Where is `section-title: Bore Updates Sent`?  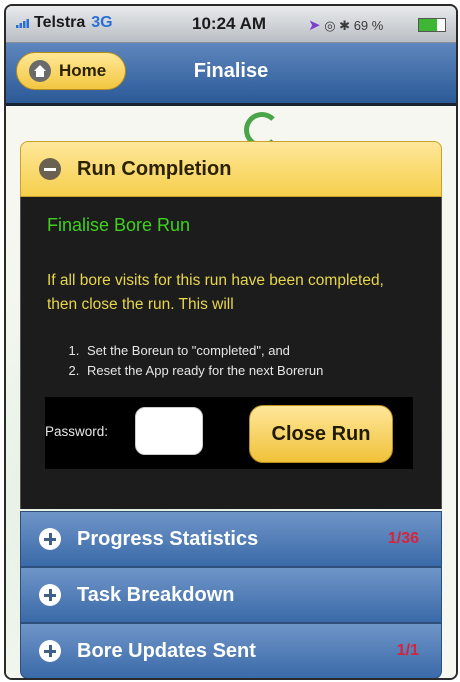 section-title: Bore Updates Sent is located at coordinates (166, 650).